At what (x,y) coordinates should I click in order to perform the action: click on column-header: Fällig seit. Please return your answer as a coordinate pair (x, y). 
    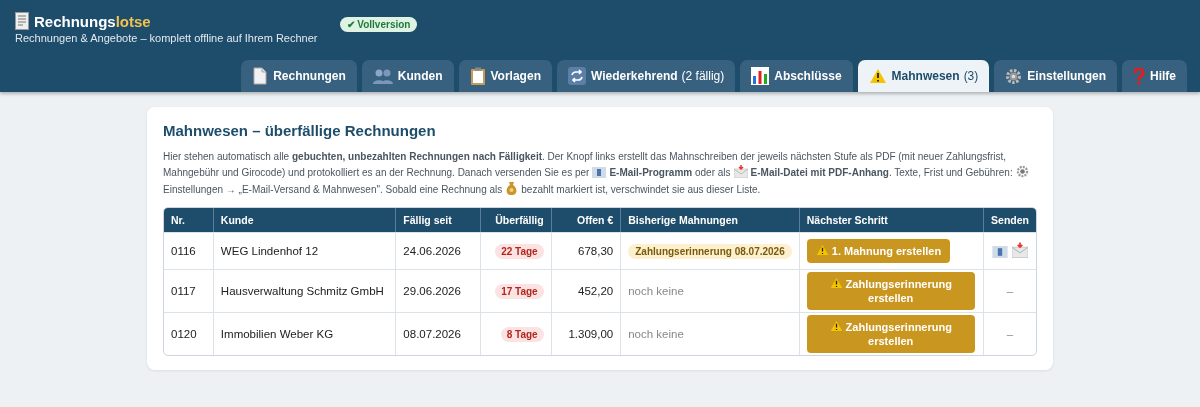
    Looking at the image, I should click on (438, 220).